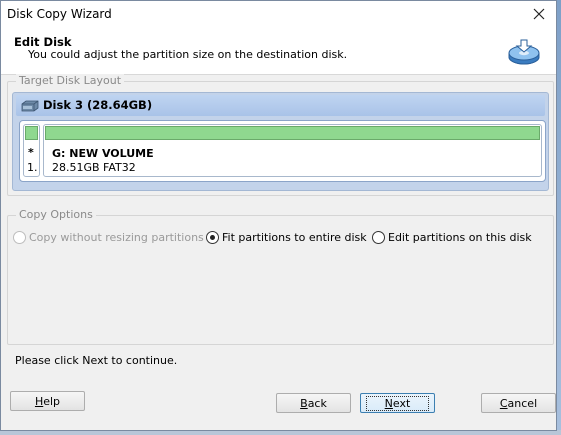 Image resolution: width=561 pixels, height=435 pixels. Describe the element at coordinates (39, 401) in the screenshot. I see `help-mnemonic: H` at that location.